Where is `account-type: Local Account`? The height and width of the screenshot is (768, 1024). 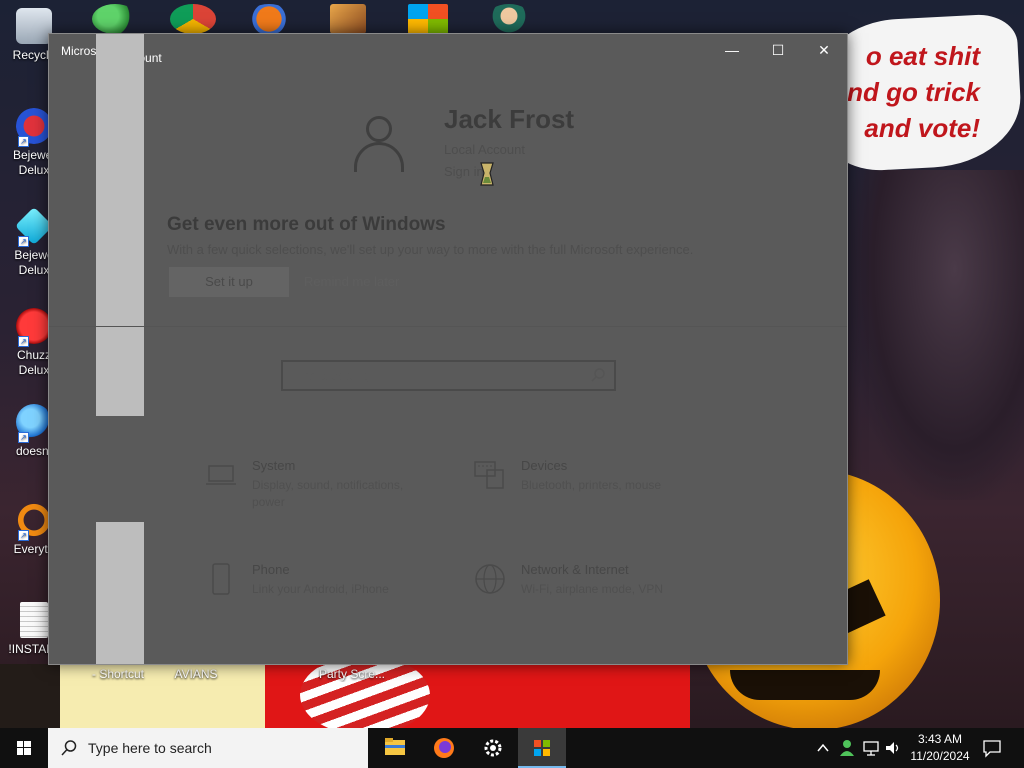 account-type: Local Account is located at coordinates (484, 149).